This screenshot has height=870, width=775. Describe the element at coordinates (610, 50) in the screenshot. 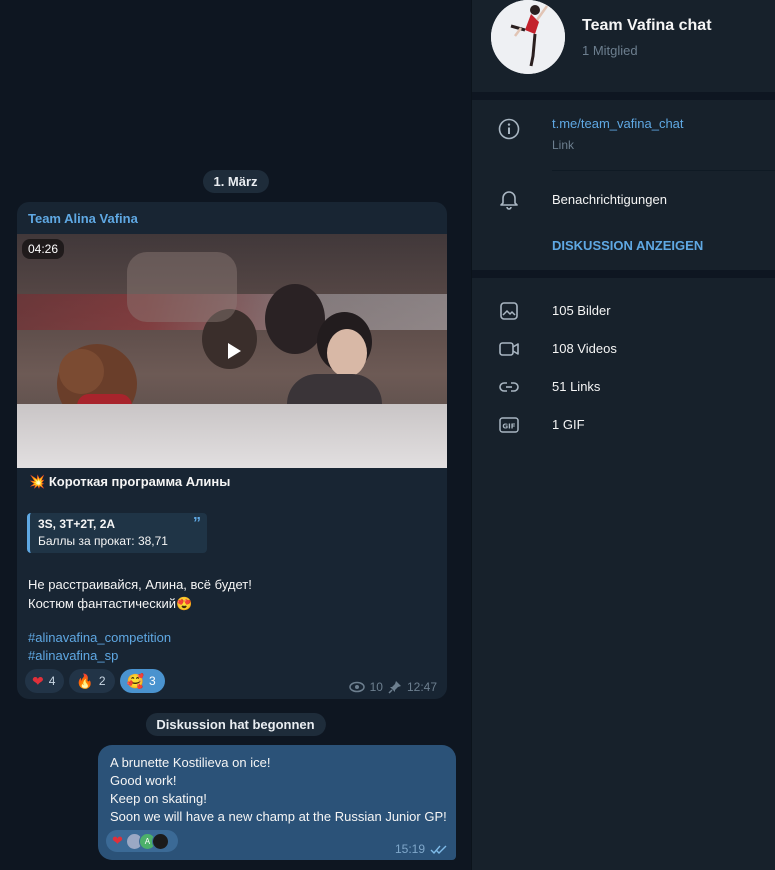

I see `member-count: 1 Mitglied` at that location.